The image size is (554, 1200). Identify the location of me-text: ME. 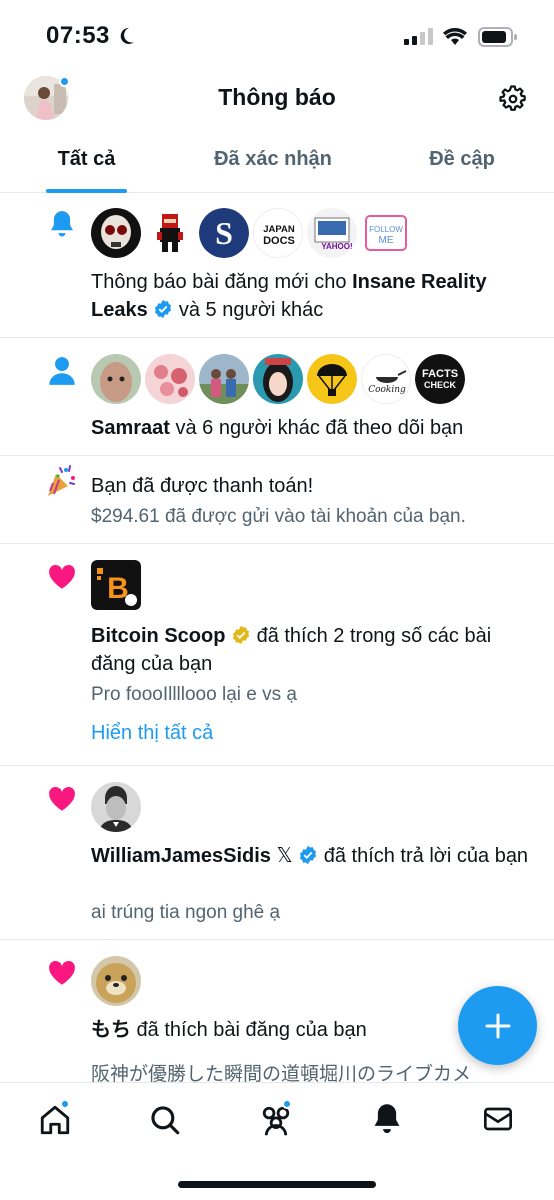
(386, 240).